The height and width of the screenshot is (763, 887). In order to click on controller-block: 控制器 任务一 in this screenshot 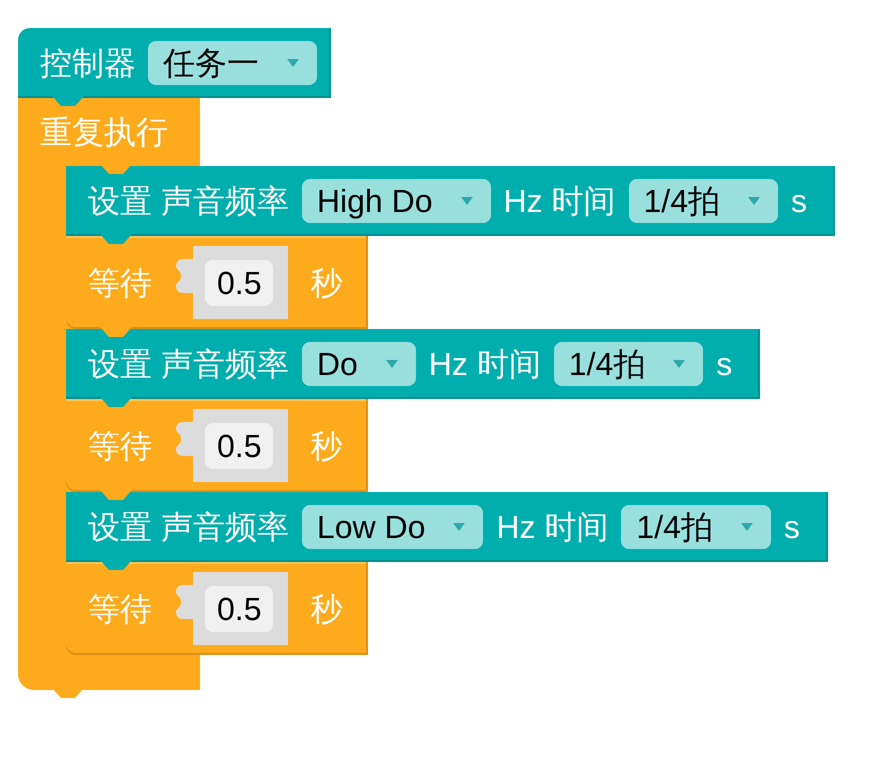, I will do `click(174, 63)`.